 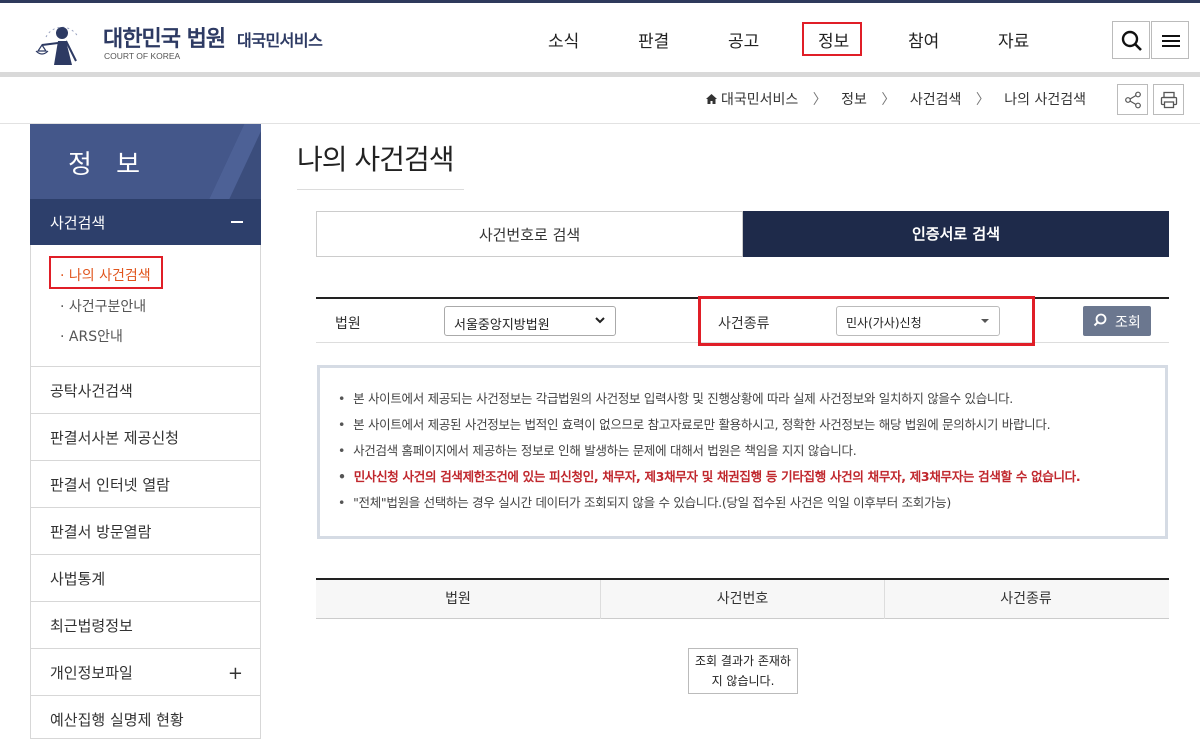 I want to click on logo-subtitle: COURT OF KOREA, so click(x=142, y=56).